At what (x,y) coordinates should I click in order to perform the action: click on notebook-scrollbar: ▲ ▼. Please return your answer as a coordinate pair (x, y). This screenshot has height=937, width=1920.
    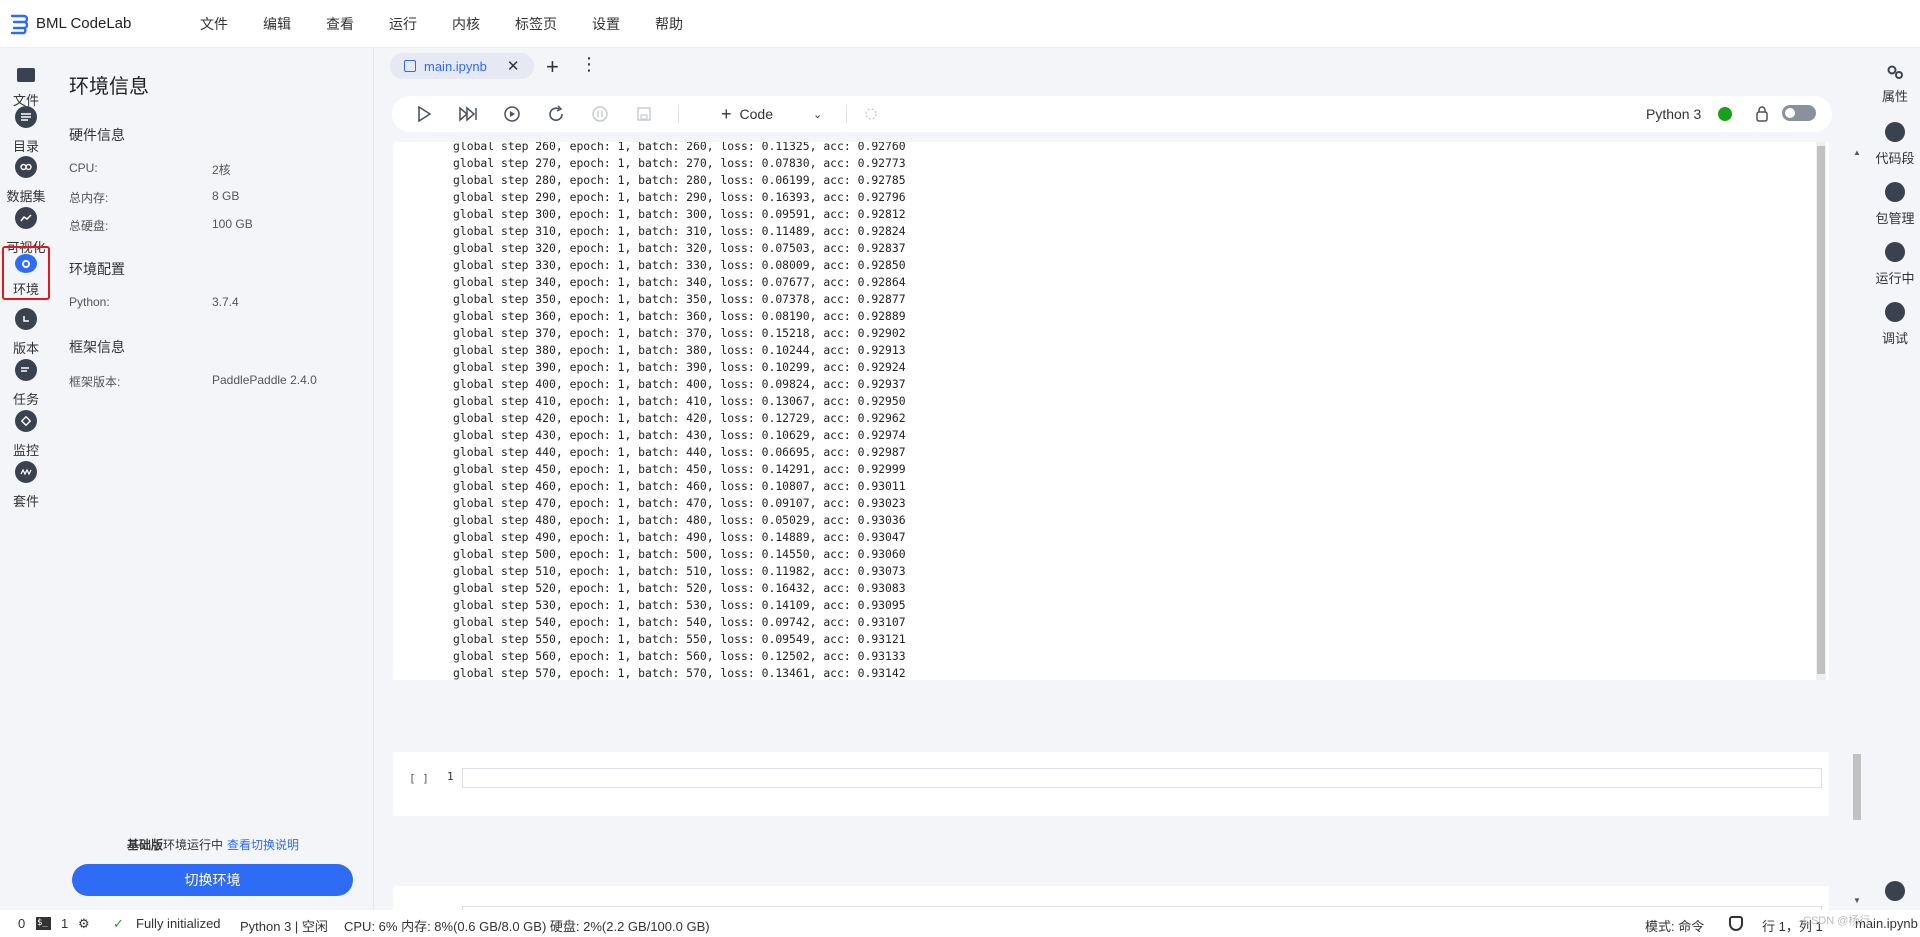
    Looking at the image, I should click on (1857, 525).